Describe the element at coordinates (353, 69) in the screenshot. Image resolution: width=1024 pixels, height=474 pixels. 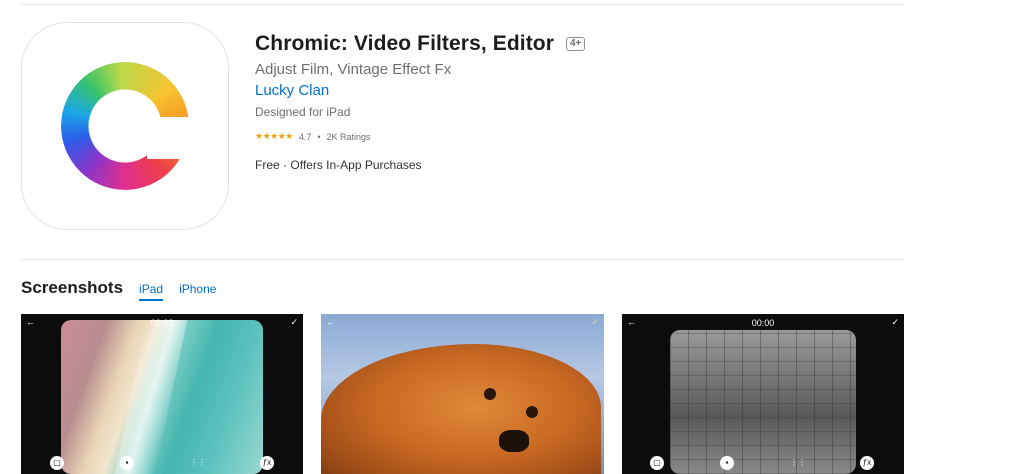
I see `app-subtitle: Adjust Film, Vintage Effect Fx` at that location.